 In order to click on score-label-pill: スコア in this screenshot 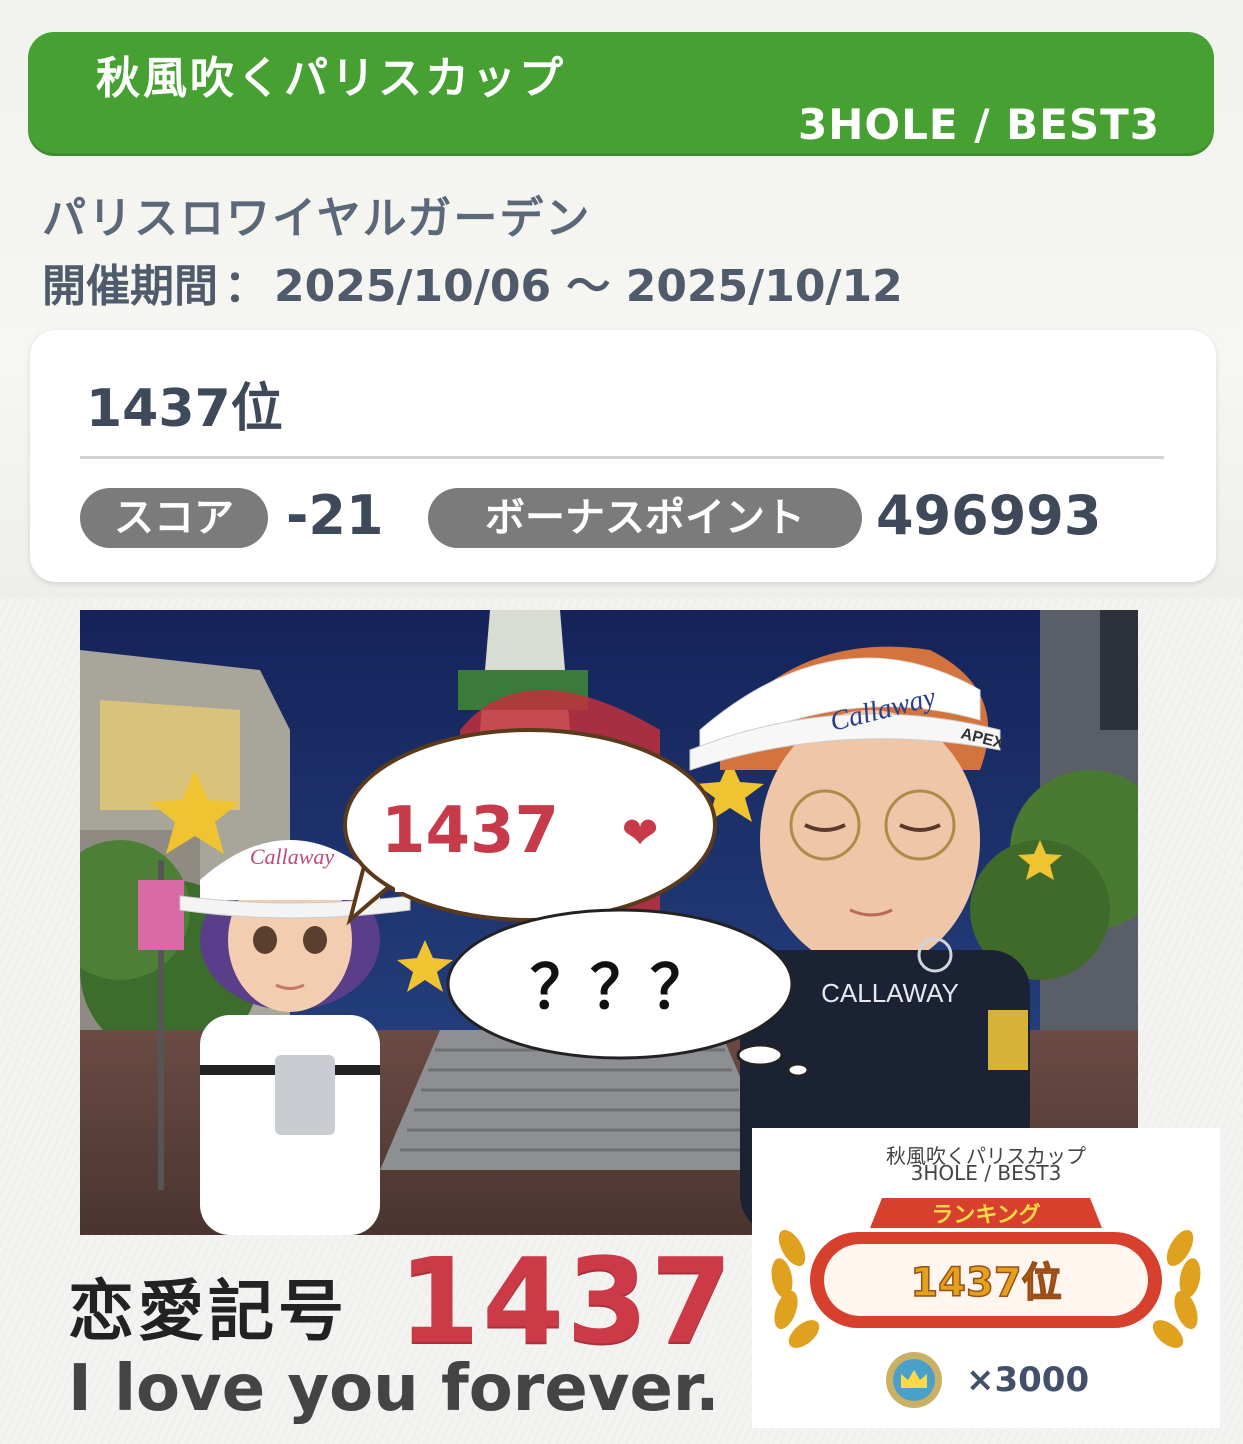, I will do `click(174, 518)`.